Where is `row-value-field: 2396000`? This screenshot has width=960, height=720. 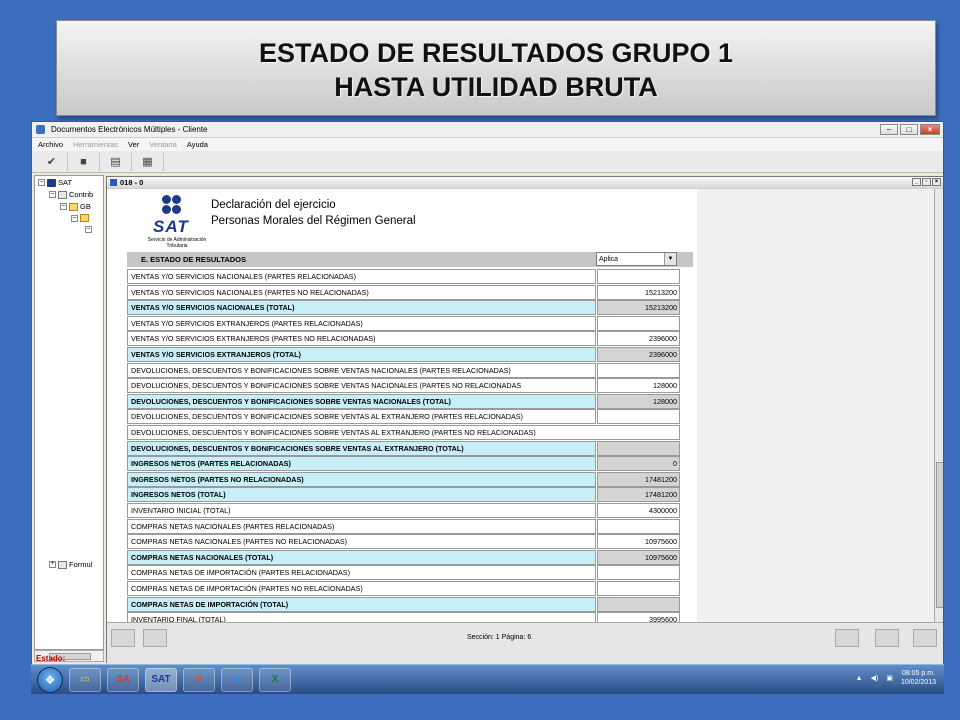
row-value-field: 2396000 is located at coordinates (638, 339).